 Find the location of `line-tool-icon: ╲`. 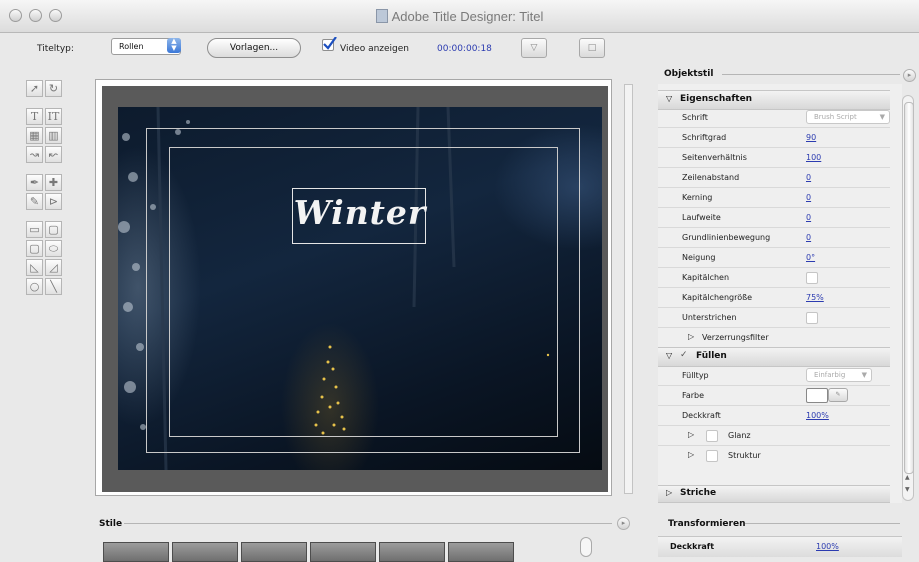

line-tool-icon: ╲ is located at coordinates (53, 286).